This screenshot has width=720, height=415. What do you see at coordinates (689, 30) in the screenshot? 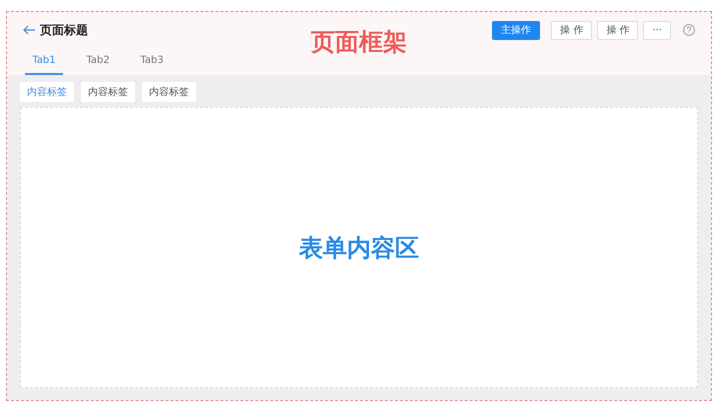
I see `help-icon` at bounding box center [689, 30].